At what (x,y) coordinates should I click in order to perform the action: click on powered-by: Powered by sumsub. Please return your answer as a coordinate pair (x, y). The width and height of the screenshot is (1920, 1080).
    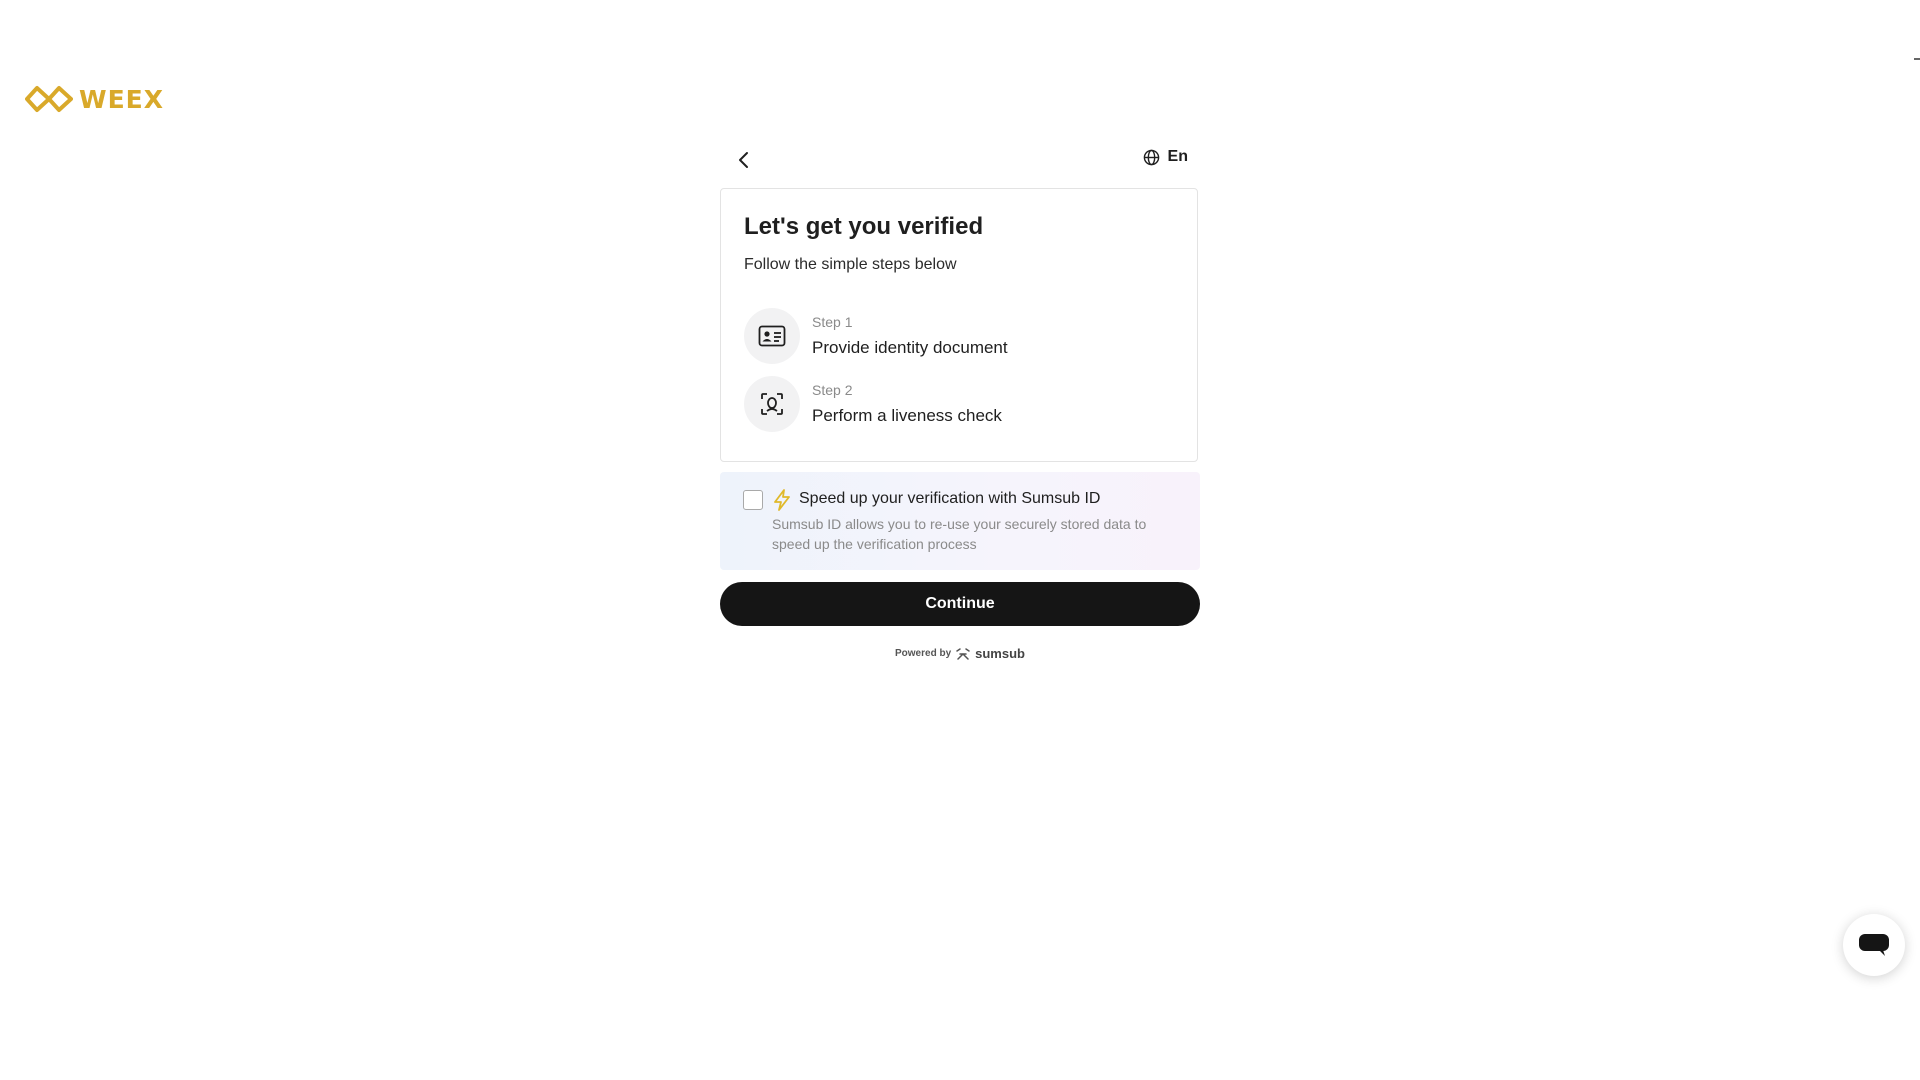
    Looking at the image, I should click on (960, 653).